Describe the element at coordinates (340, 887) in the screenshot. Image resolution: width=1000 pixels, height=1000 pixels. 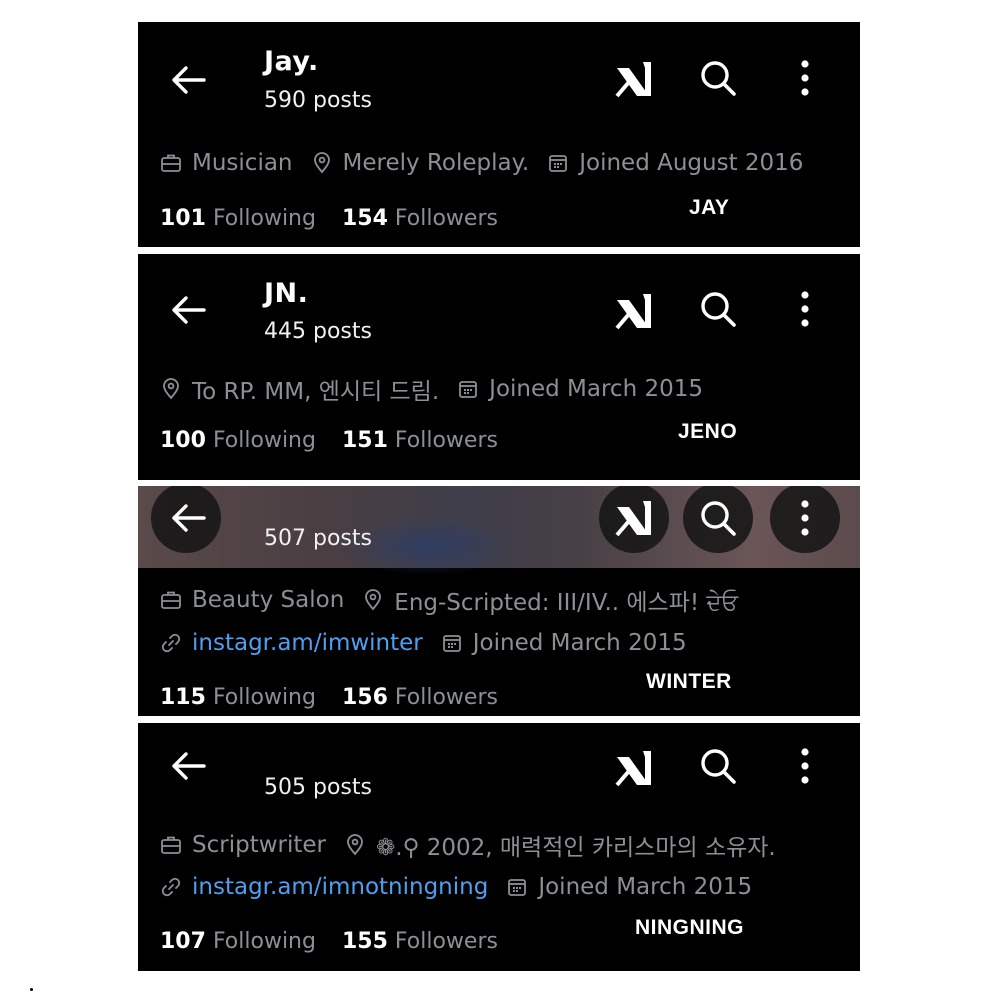
I see `profile-website-link: instagr.am/imnotningning` at that location.